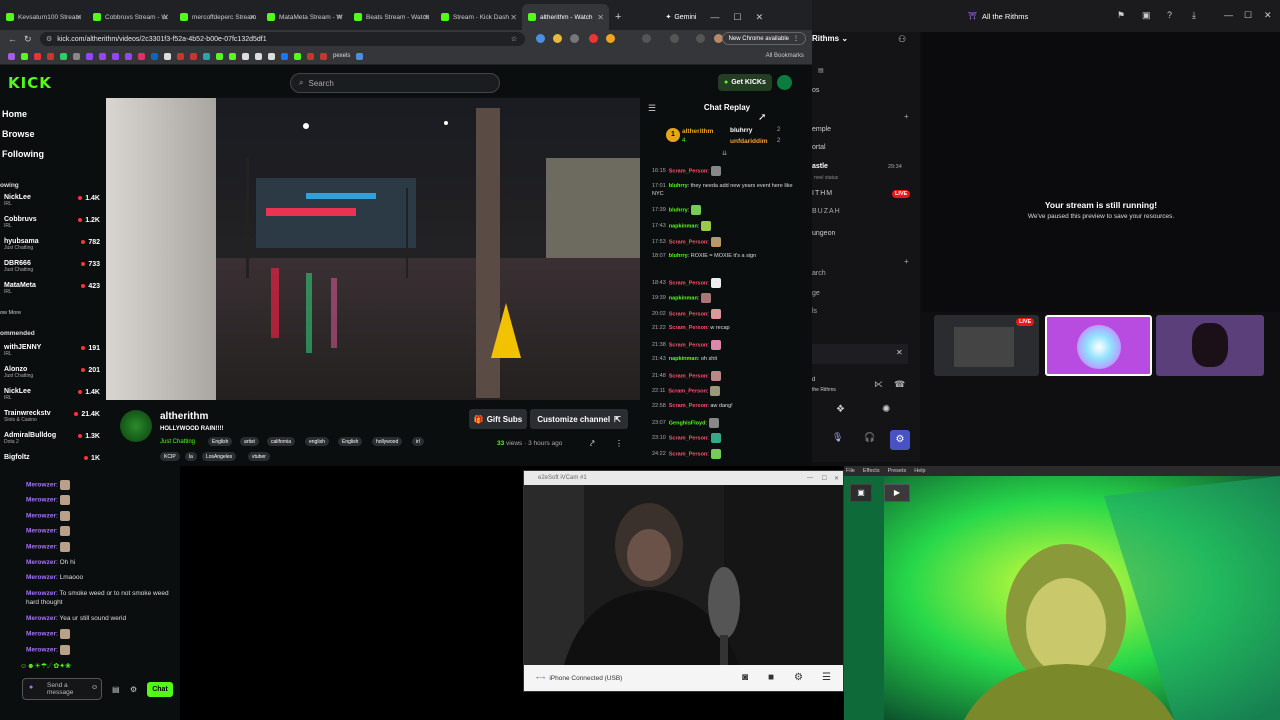 The height and width of the screenshot is (720, 1280). I want to click on get-kicks-button: ● Get KICKs, so click(745, 82).